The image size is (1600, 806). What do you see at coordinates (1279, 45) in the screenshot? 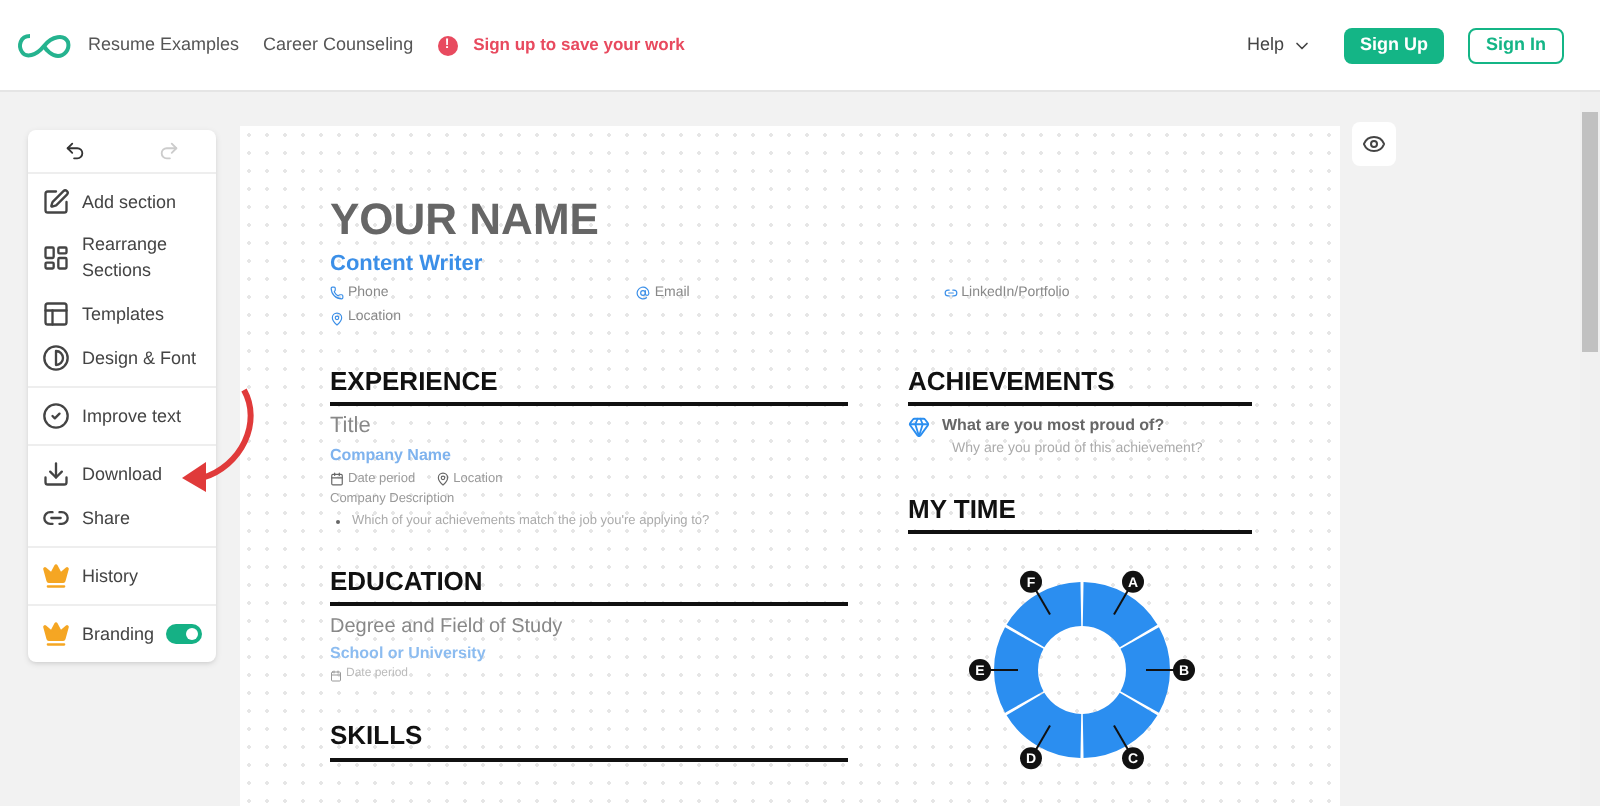
I see `help-menu: Help` at bounding box center [1279, 45].